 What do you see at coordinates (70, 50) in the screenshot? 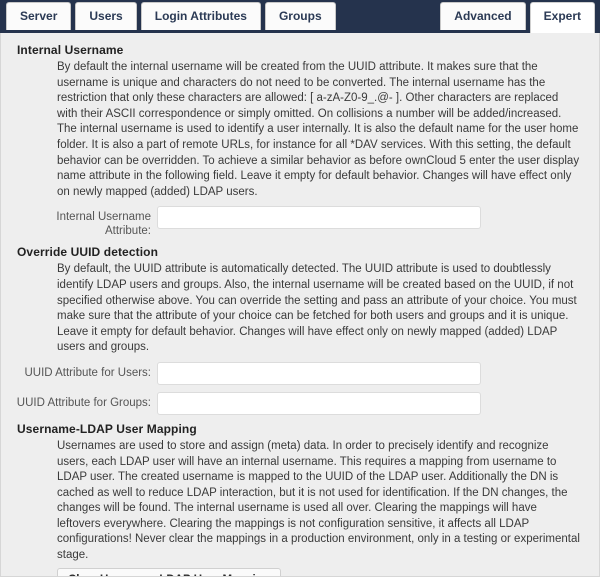
I see `section-title-internal-username: Internal Username` at bounding box center [70, 50].